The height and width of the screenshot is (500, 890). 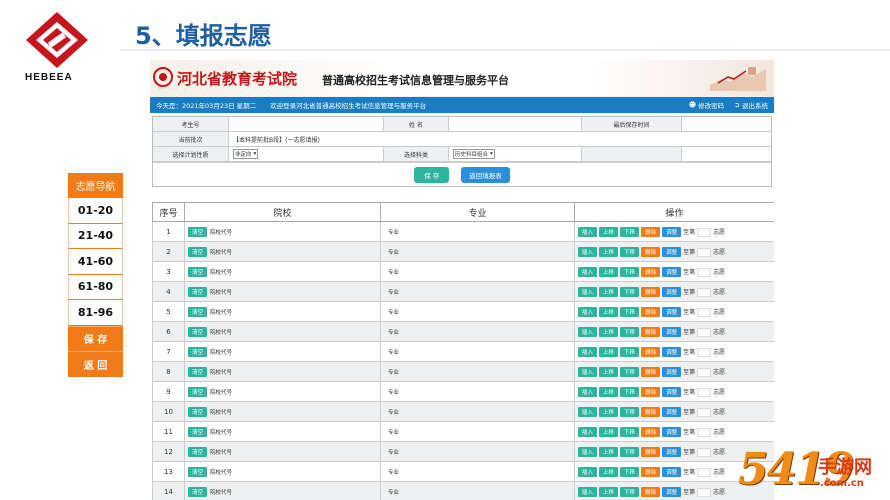 What do you see at coordinates (706, 105) in the screenshot?
I see `change-password-link: ☻ 修改密码` at bounding box center [706, 105].